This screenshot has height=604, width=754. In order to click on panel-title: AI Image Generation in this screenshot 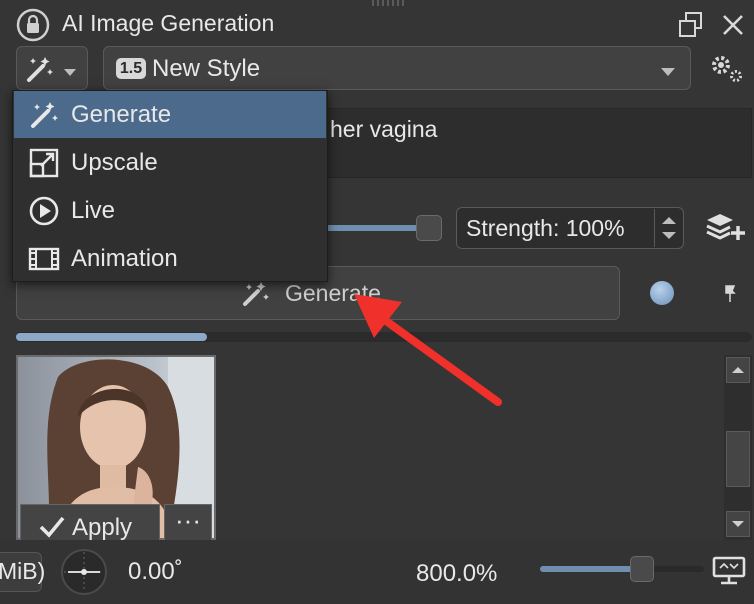, I will do `click(168, 23)`.